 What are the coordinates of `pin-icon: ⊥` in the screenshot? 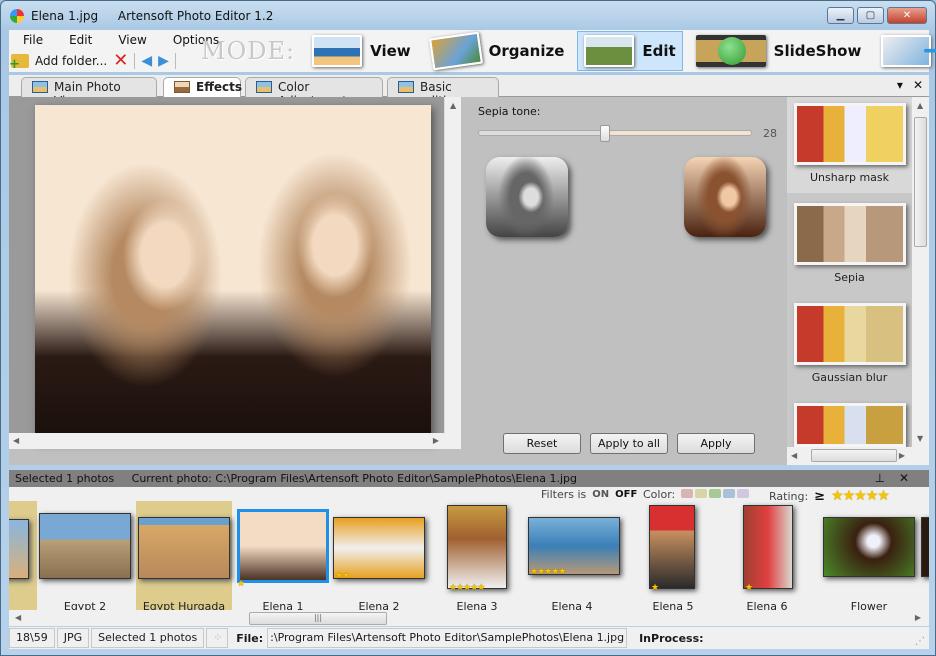 It's located at (880, 478).